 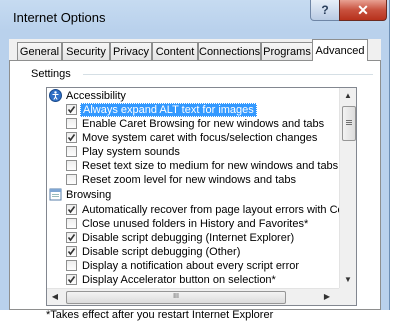 I want to click on vertical-scroll-thumb, so click(x=349, y=123).